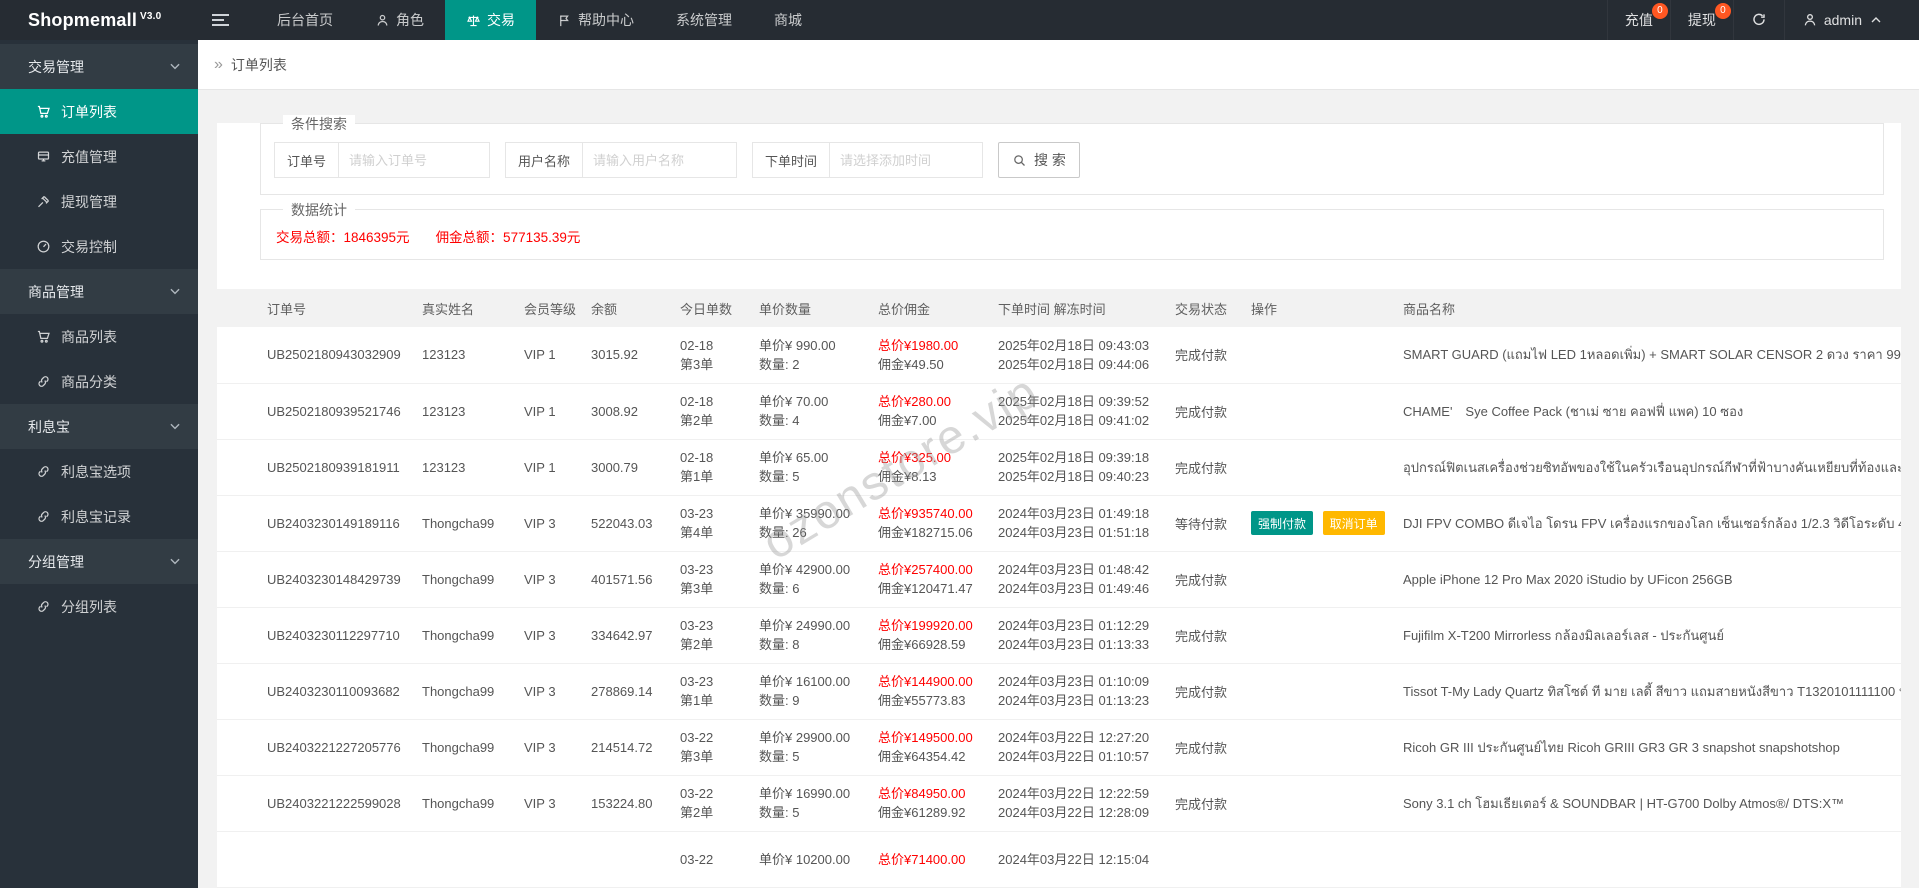 Image resolution: width=1919 pixels, height=888 pixels. Describe the element at coordinates (1282, 523) in the screenshot. I see `force-pay-button: 强制付款` at that location.